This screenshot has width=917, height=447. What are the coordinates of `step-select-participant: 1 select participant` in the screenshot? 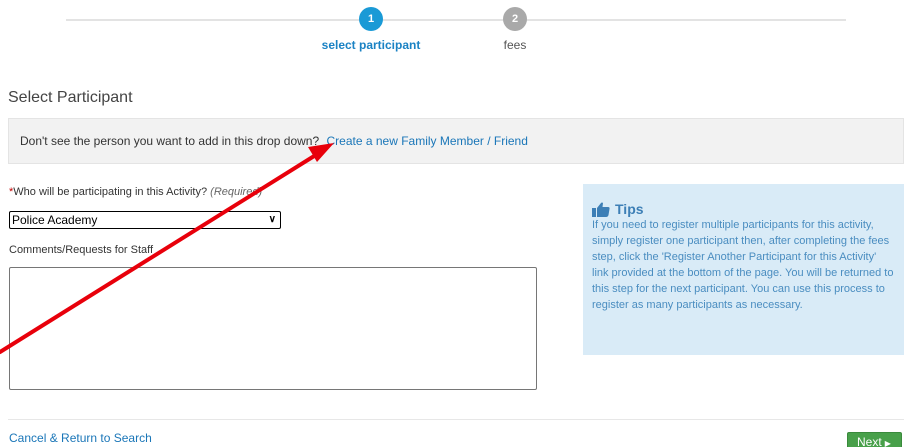 It's located at (371, 29).